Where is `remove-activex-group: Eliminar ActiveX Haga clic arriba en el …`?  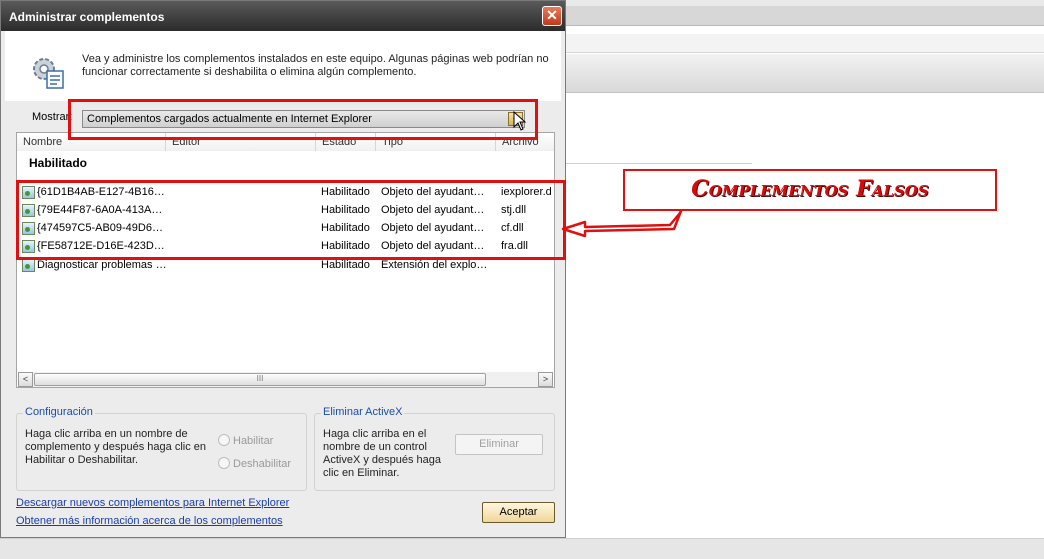 remove-activex-group: Eliminar ActiveX Haga clic arriba en el … is located at coordinates (434, 448).